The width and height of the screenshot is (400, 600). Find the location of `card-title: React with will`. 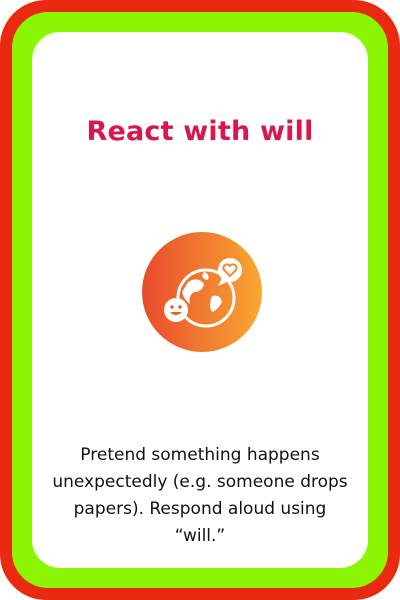

card-title: React with will is located at coordinates (200, 131).